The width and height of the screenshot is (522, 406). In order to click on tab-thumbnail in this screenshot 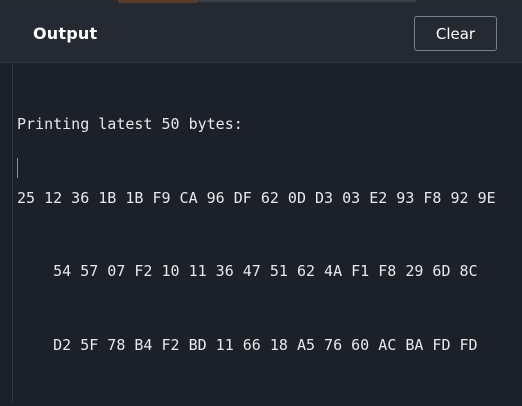, I will do `click(158, 1)`.